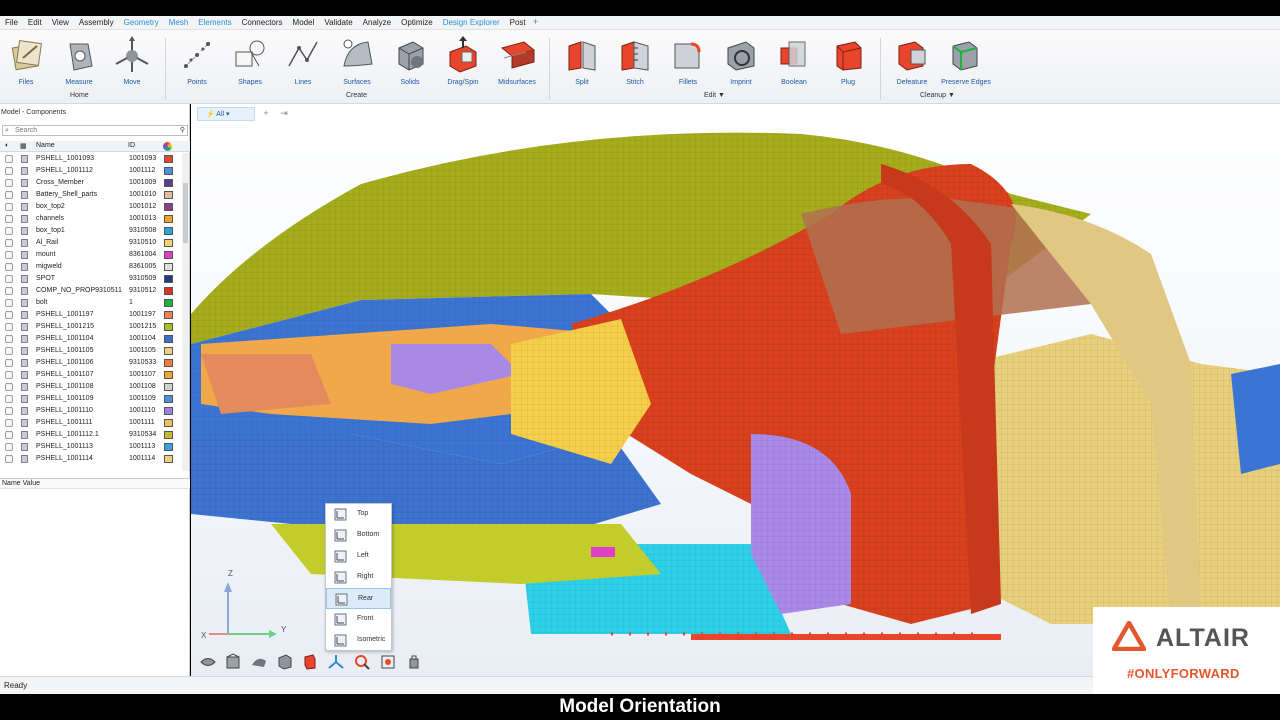 The image size is (1280, 720). What do you see at coordinates (417, 22) in the screenshot?
I see `menu-optimize: Optimize` at bounding box center [417, 22].